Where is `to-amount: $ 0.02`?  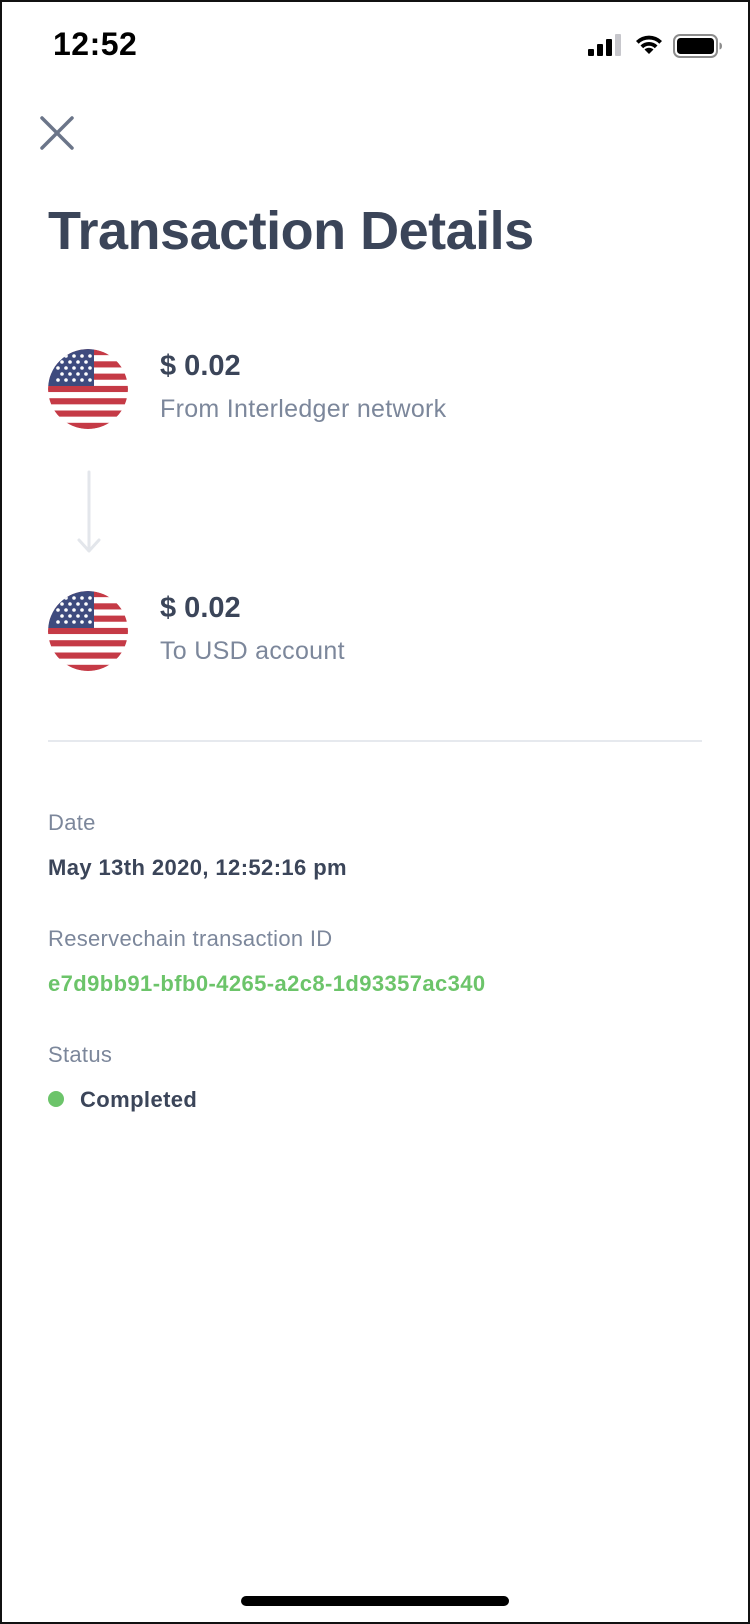
to-amount: $ 0.02 is located at coordinates (200, 608).